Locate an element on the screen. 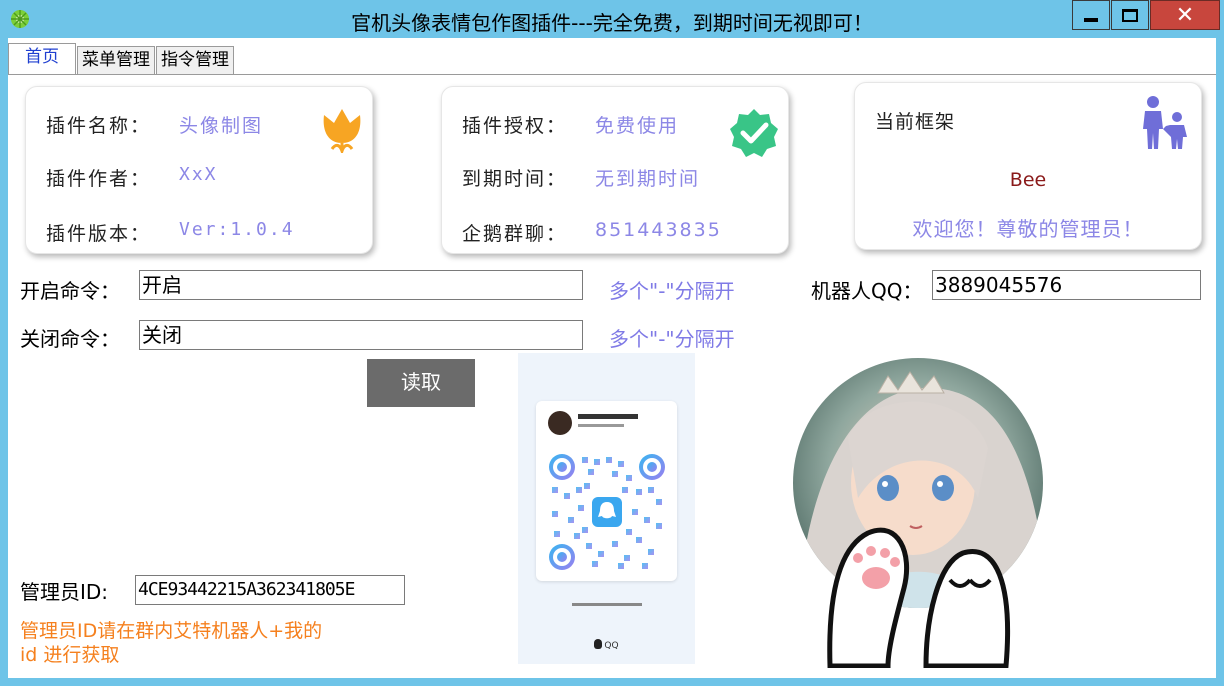 The height and width of the screenshot is (686, 1224). framework-label: 当前框架 is located at coordinates (915, 122).